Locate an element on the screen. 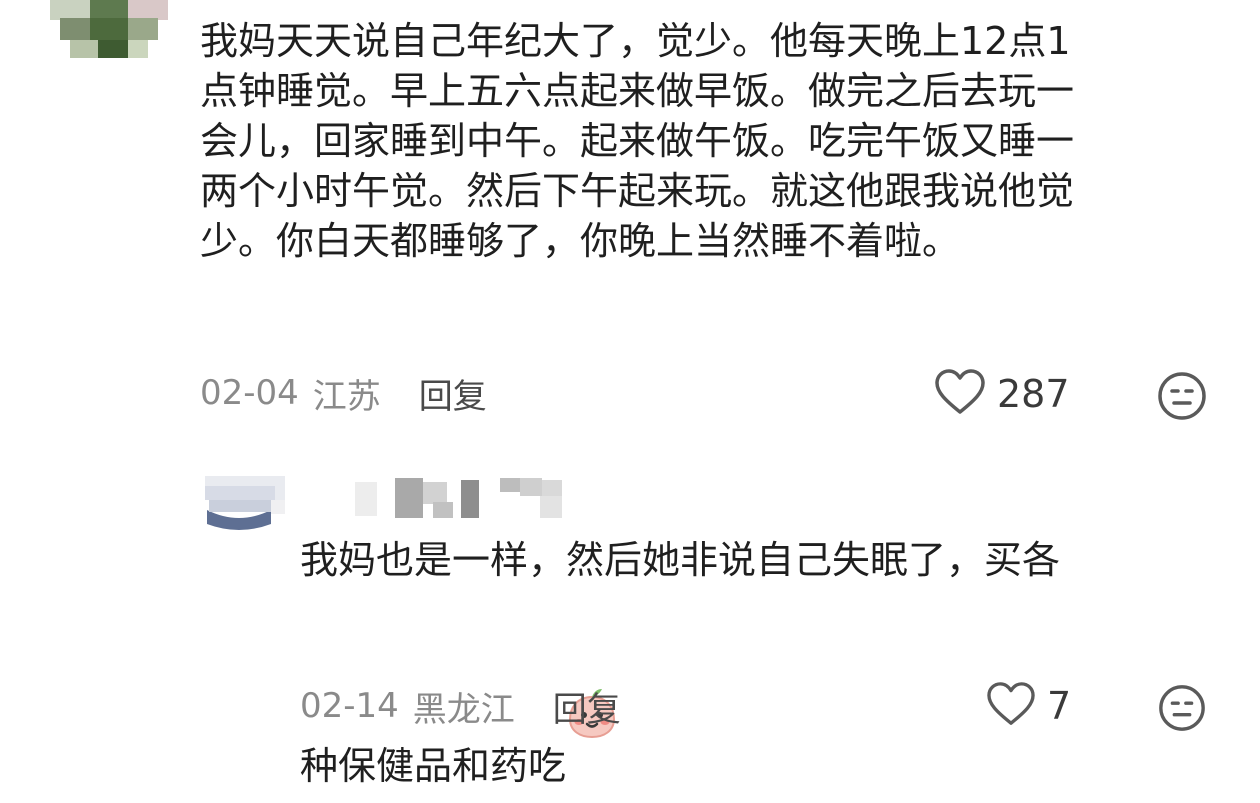  like-button: 287 is located at coordinates (1001, 394).